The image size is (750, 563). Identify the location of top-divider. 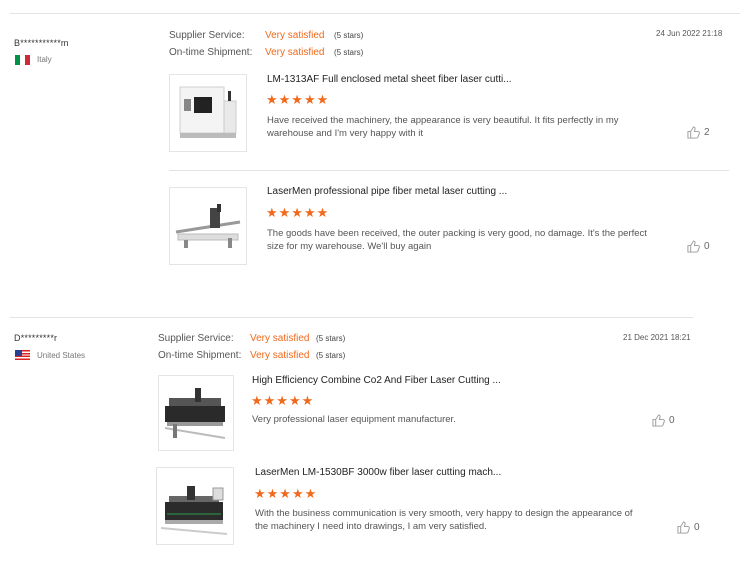
(375, 13).